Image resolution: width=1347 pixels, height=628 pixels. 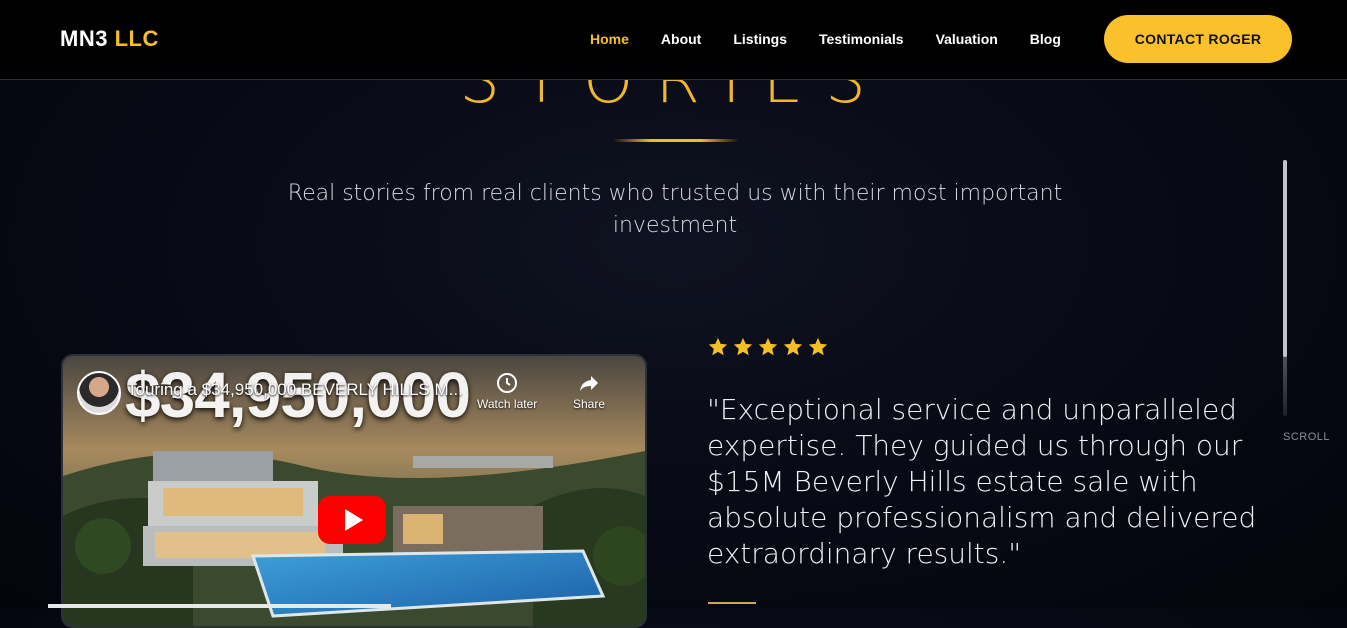 I want to click on share-arrow-icon, so click(x=589, y=383).